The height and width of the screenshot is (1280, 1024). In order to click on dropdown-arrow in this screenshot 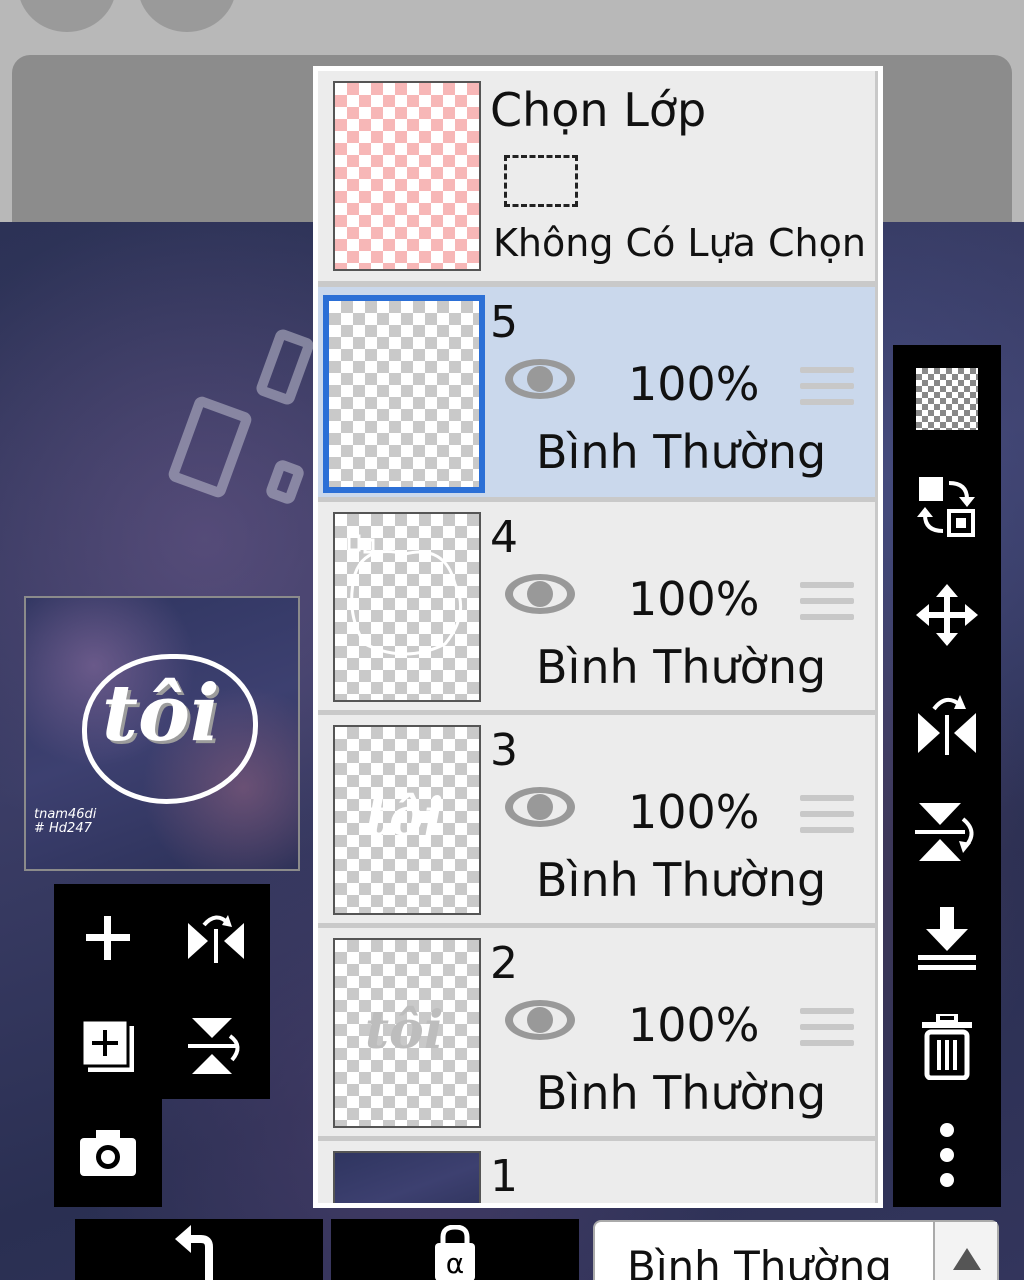, I will do `click(965, 1251)`.